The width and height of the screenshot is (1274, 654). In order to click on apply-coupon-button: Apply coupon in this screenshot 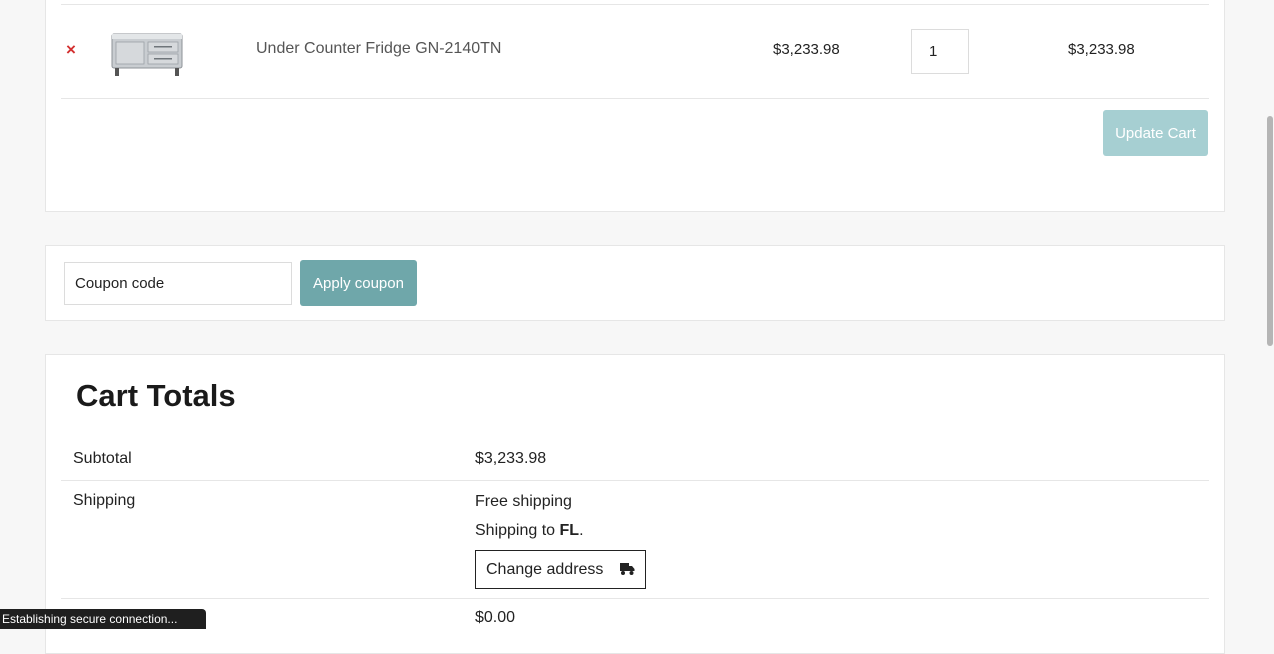, I will do `click(358, 283)`.